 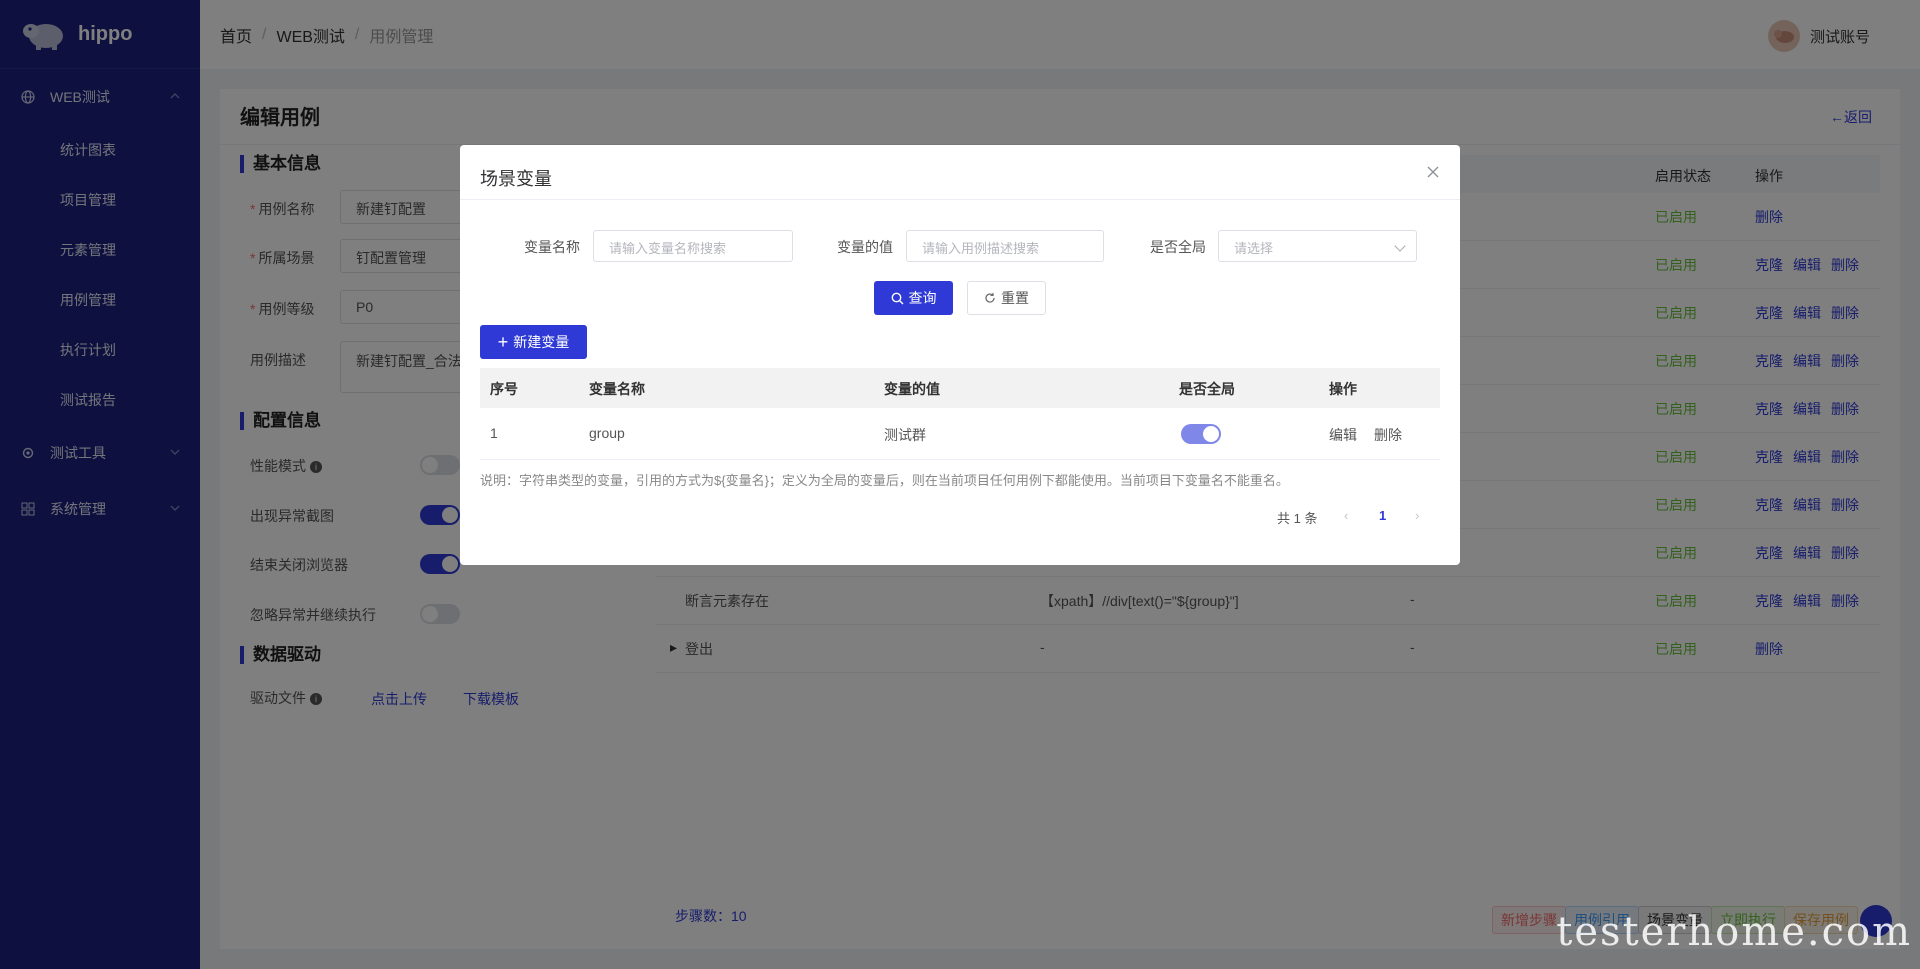 What do you see at coordinates (897, 298) in the screenshot?
I see `search-icon` at bounding box center [897, 298].